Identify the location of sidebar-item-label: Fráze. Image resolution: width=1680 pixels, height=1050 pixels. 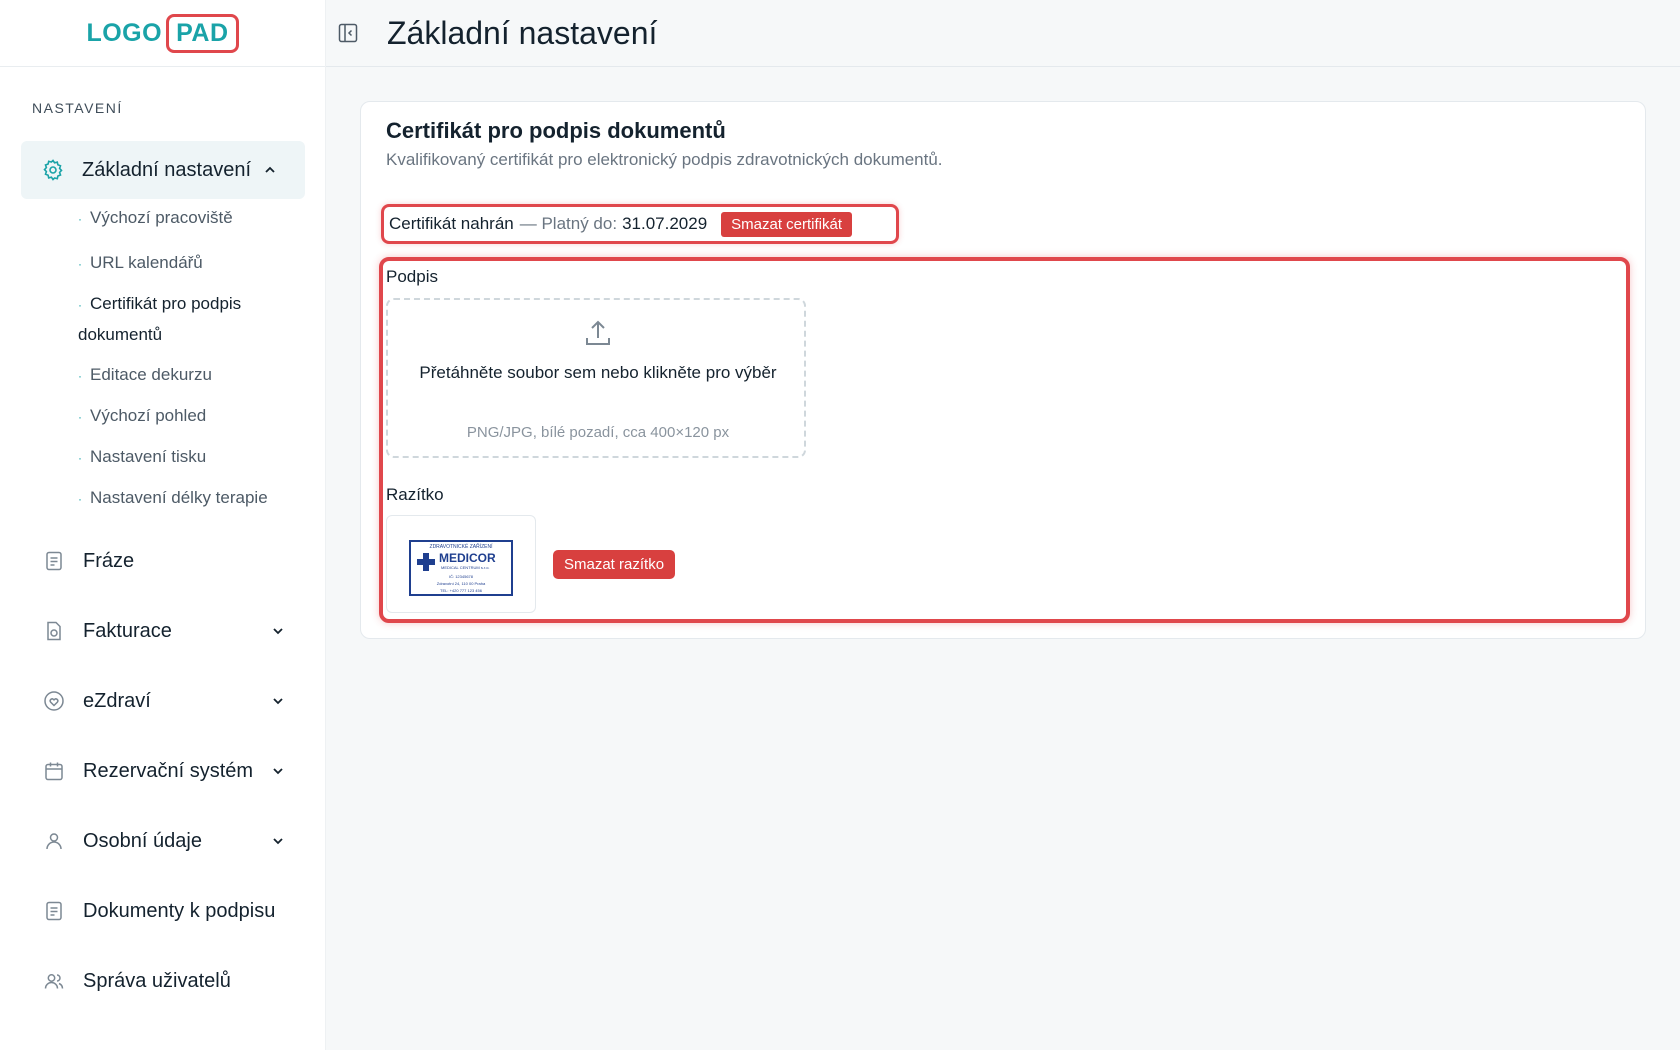
(109, 560).